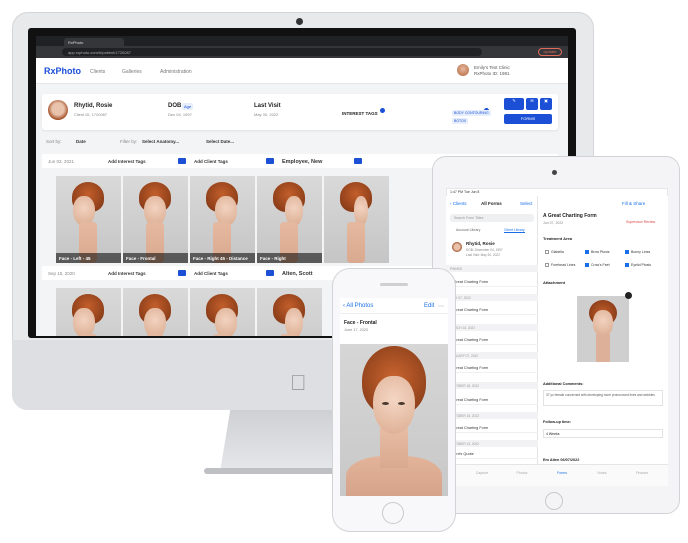 The height and width of the screenshot is (543, 688). I want to click on treatment-area-label: Treatment Area, so click(557, 238).